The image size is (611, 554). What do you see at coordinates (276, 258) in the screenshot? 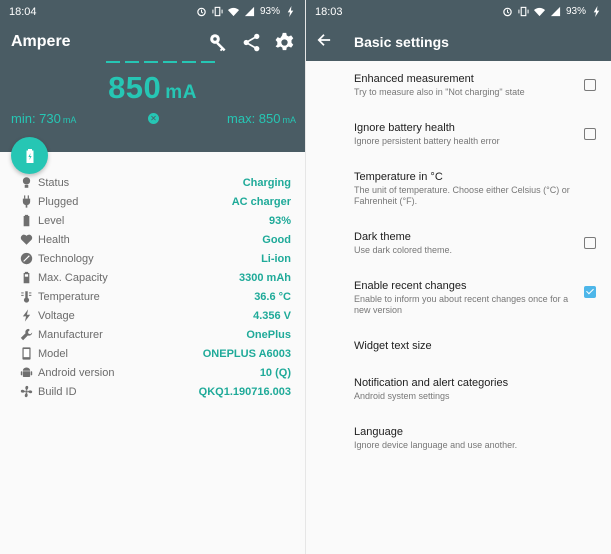
I see `stat-value: Li-ion` at bounding box center [276, 258].